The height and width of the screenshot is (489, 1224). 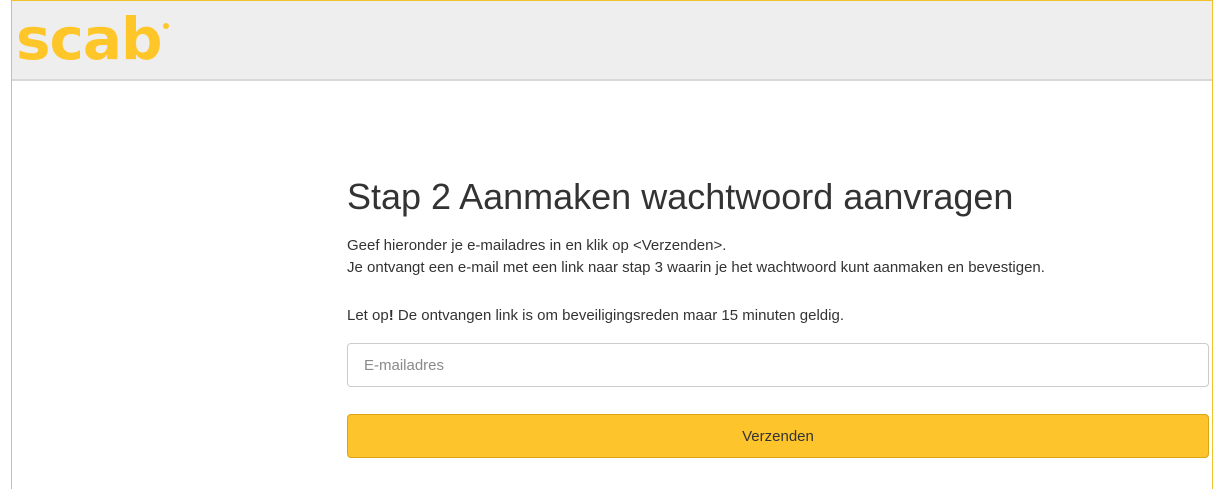 I want to click on logo-text: scab, so click(x=89, y=39).